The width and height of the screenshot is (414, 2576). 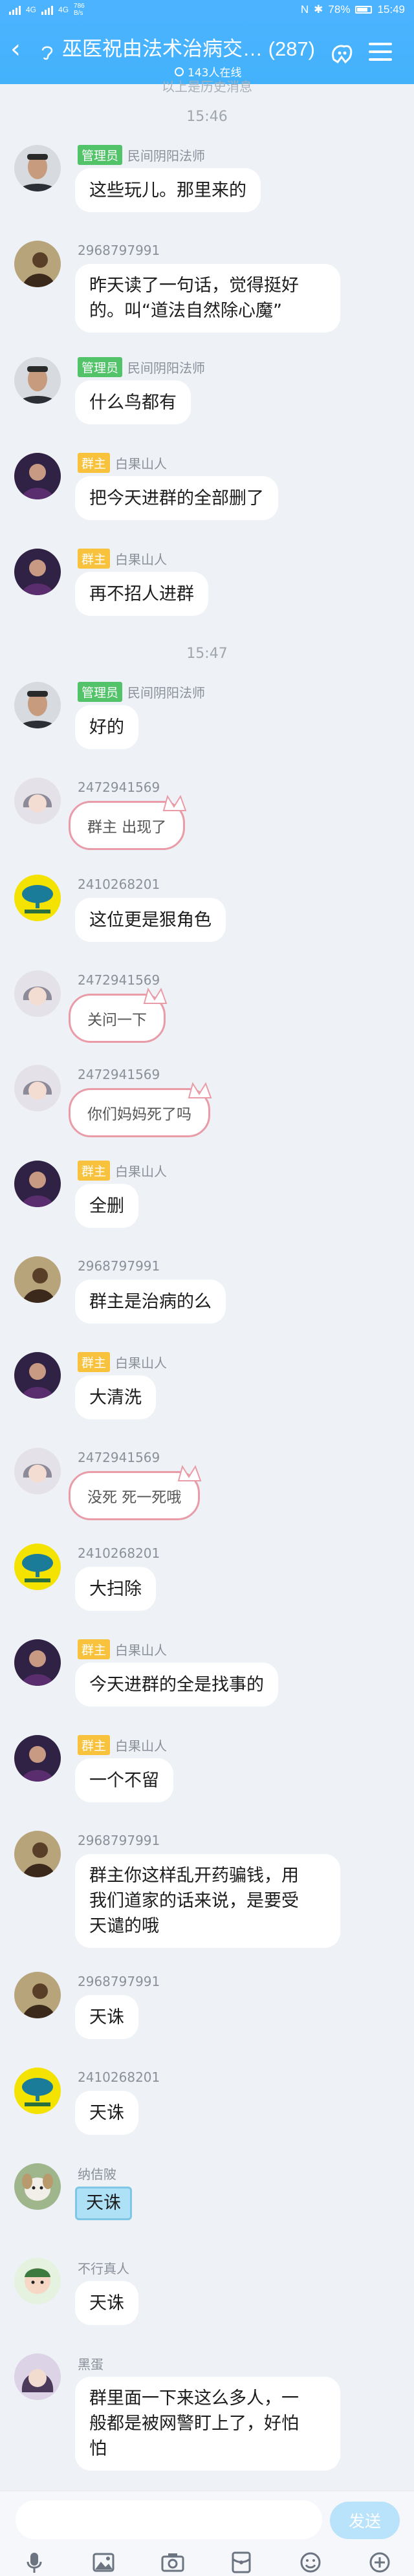 I want to click on group-assistant-icon, so click(x=341, y=53).